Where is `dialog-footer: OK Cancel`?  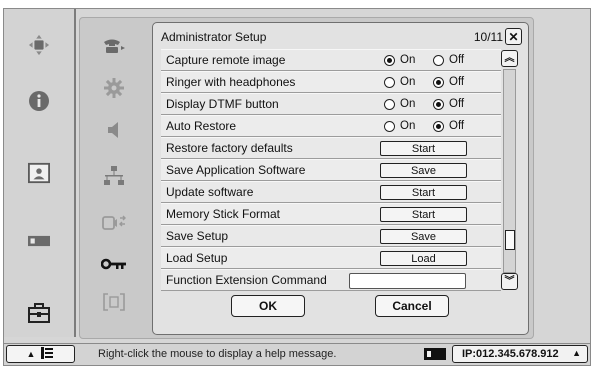
dialog-footer: OK Cancel is located at coordinates (341, 311).